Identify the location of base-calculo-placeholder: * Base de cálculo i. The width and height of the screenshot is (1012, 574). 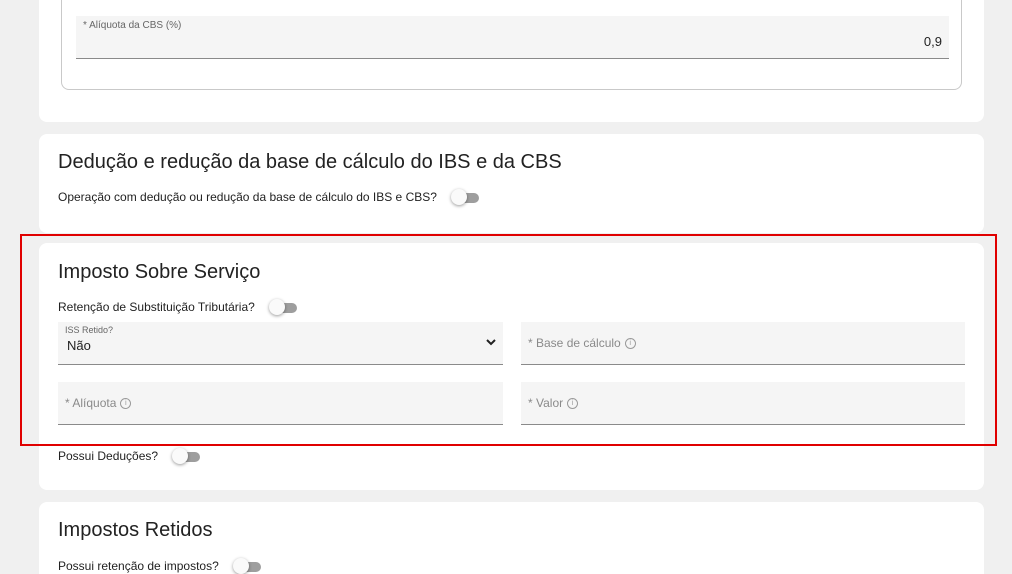
(582, 343).